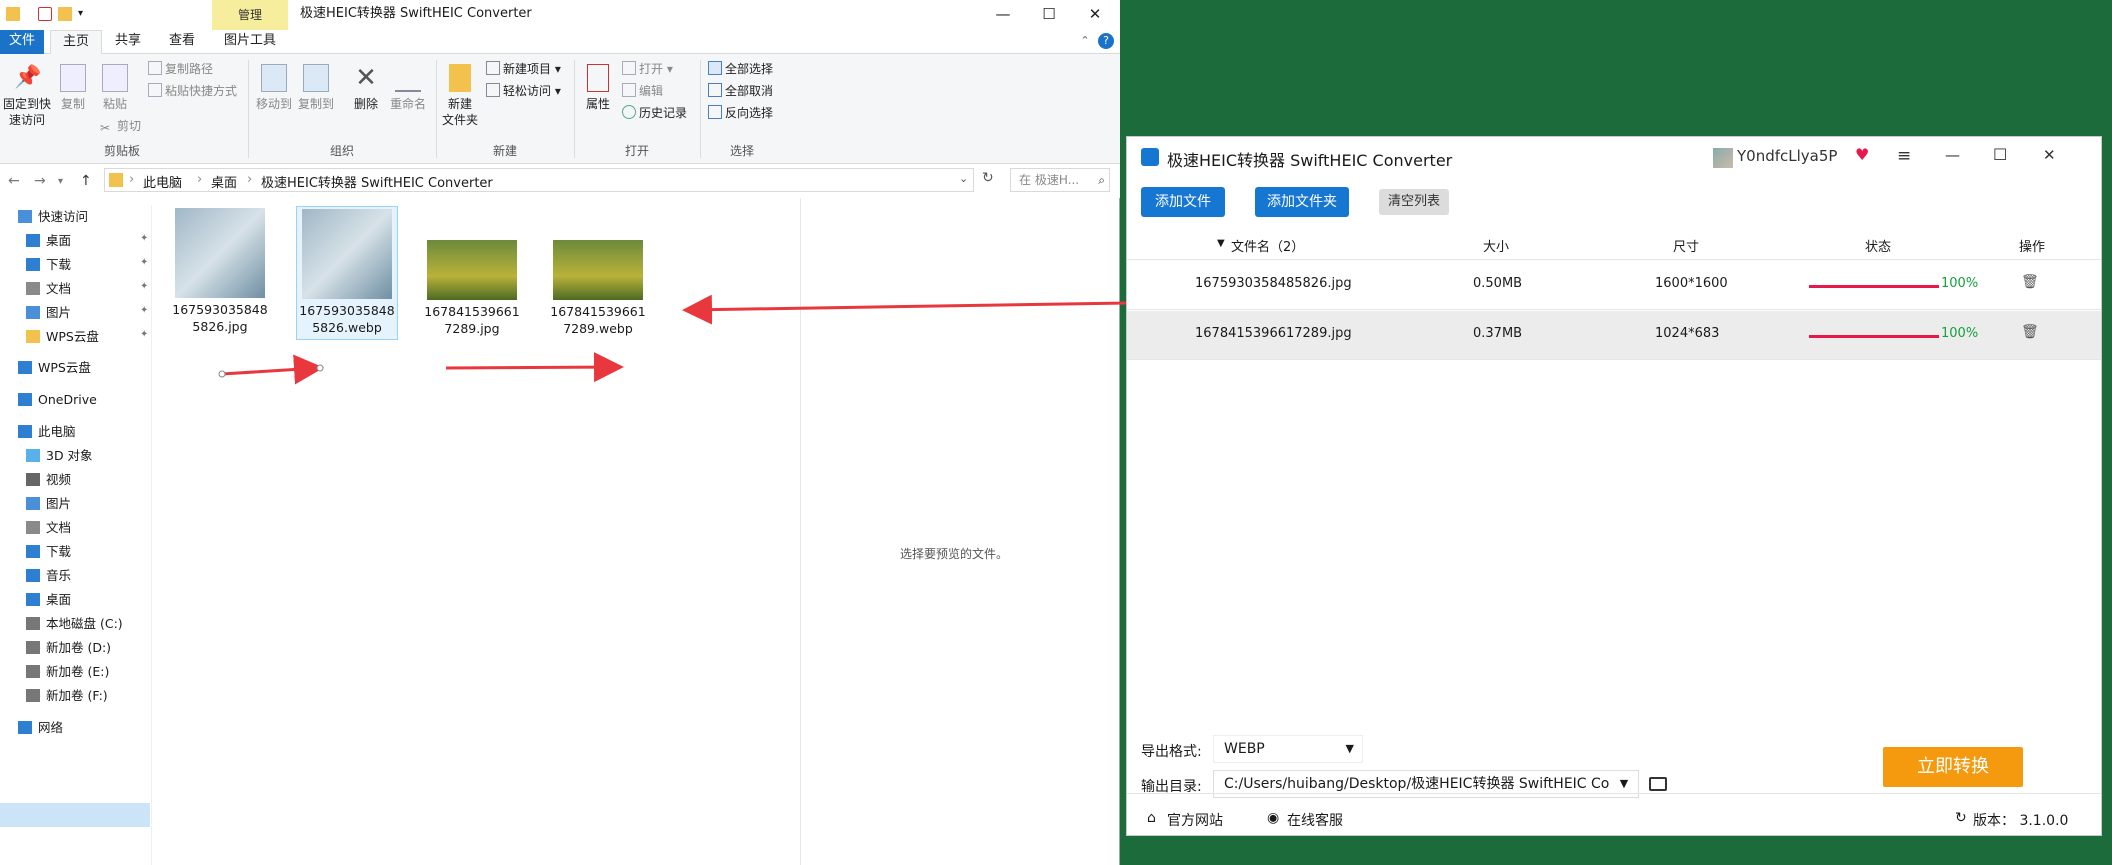 This screenshot has height=865, width=2112. I want to click on online-support-link: 在线客服, so click(1315, 820).